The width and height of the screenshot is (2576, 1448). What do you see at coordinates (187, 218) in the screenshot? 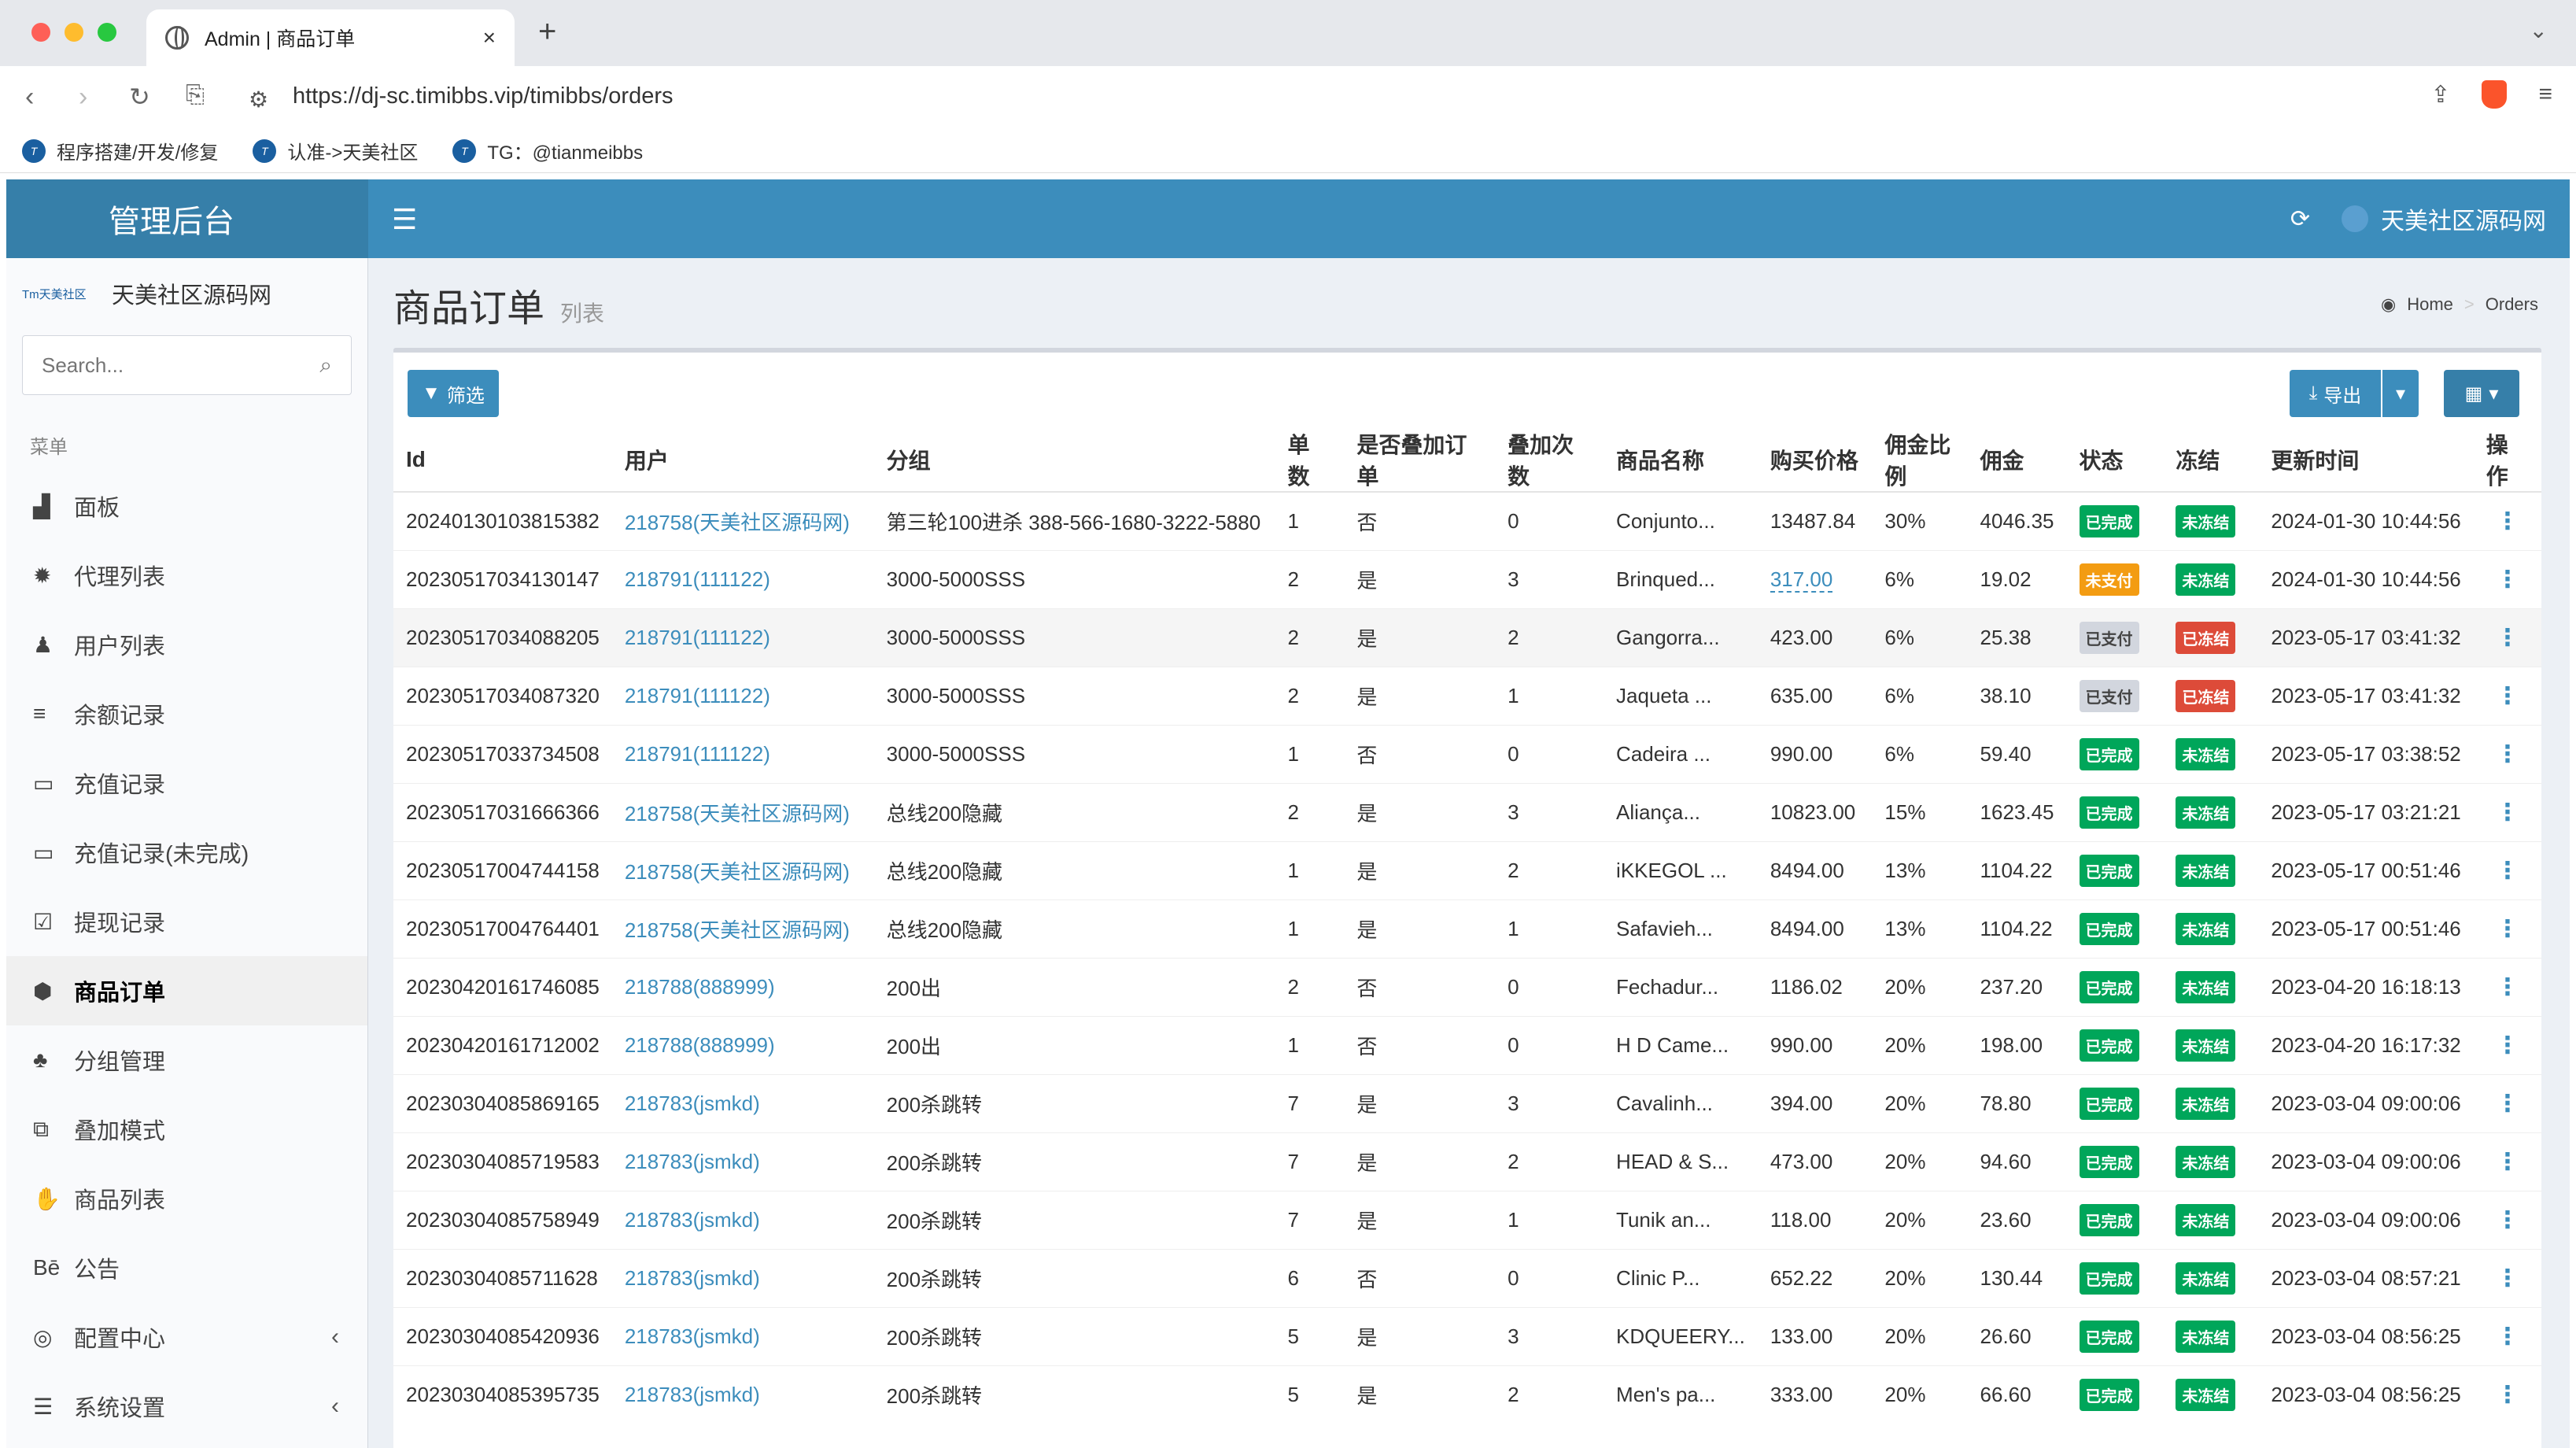
I see `app-logo: 管理后台` at bounding box center [187, 218].